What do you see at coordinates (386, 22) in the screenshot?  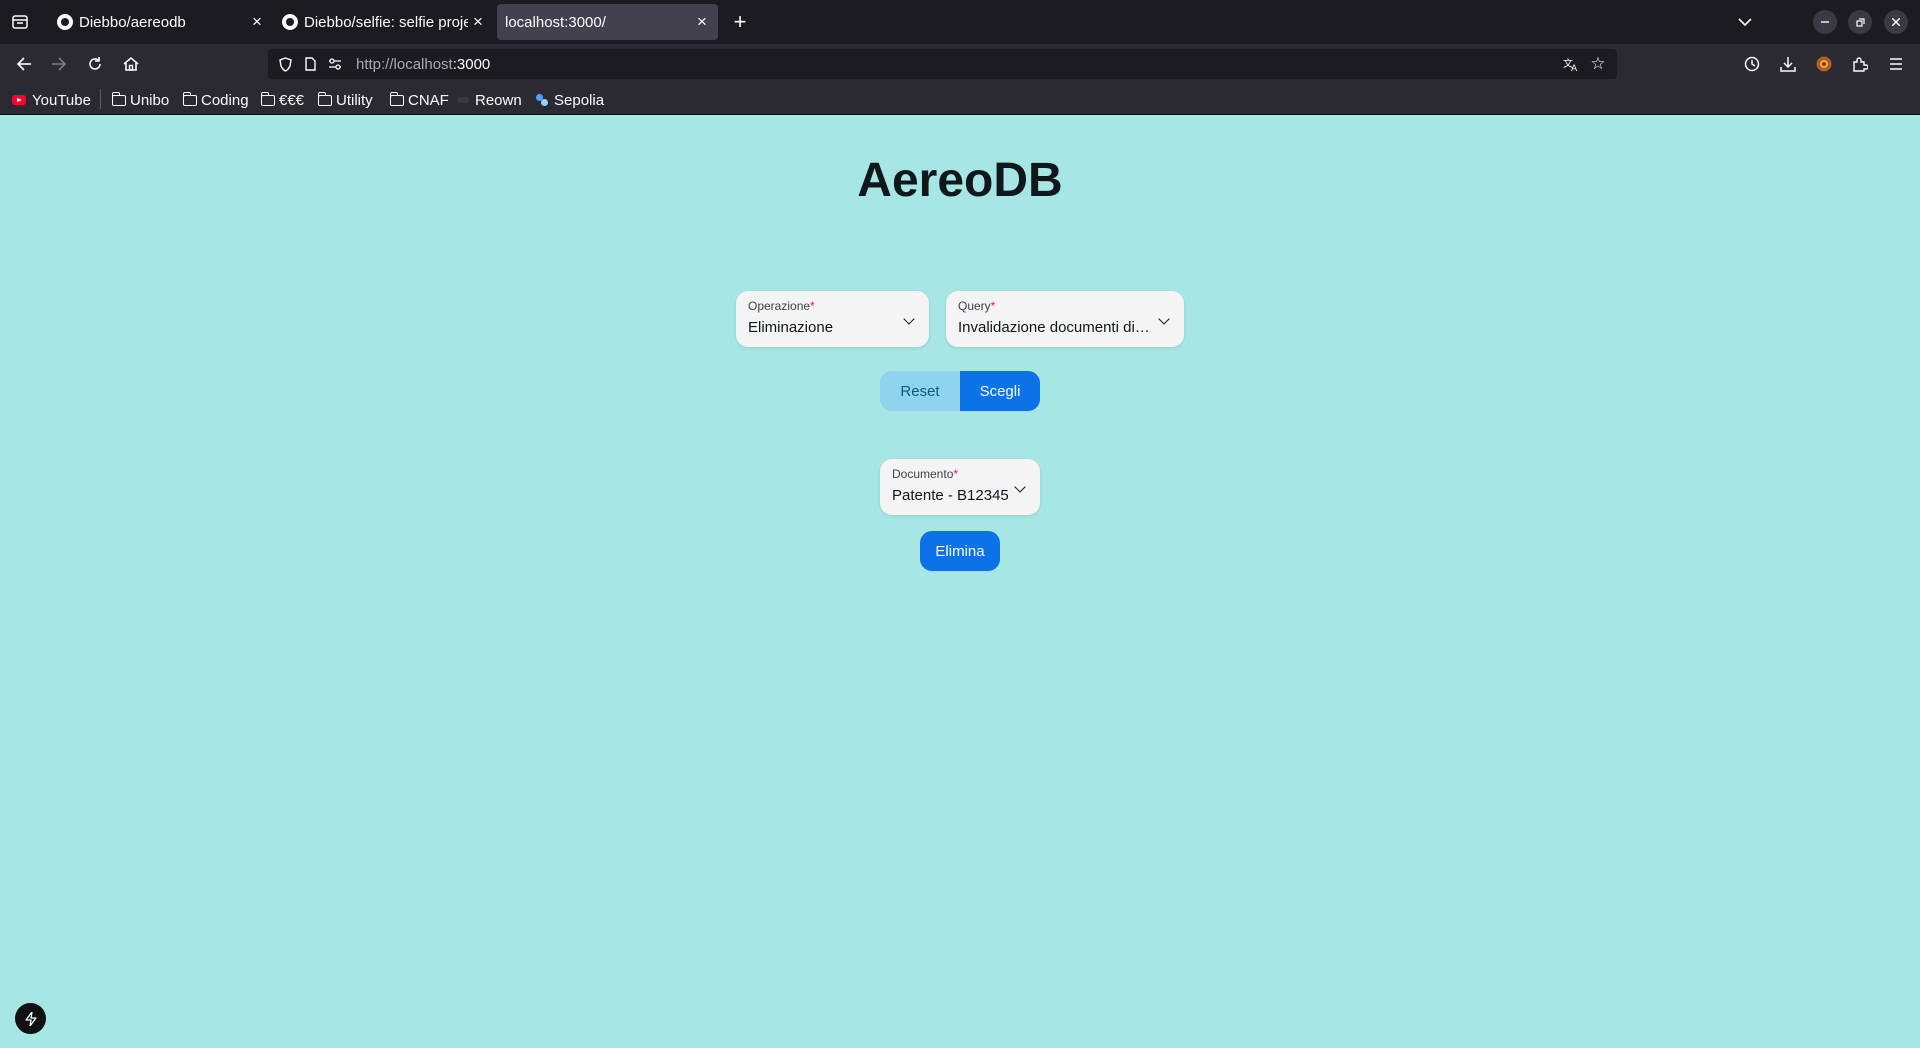 I see `tab-title: Diebbo/selfie: selfie project` at bounding box center [386, 22].